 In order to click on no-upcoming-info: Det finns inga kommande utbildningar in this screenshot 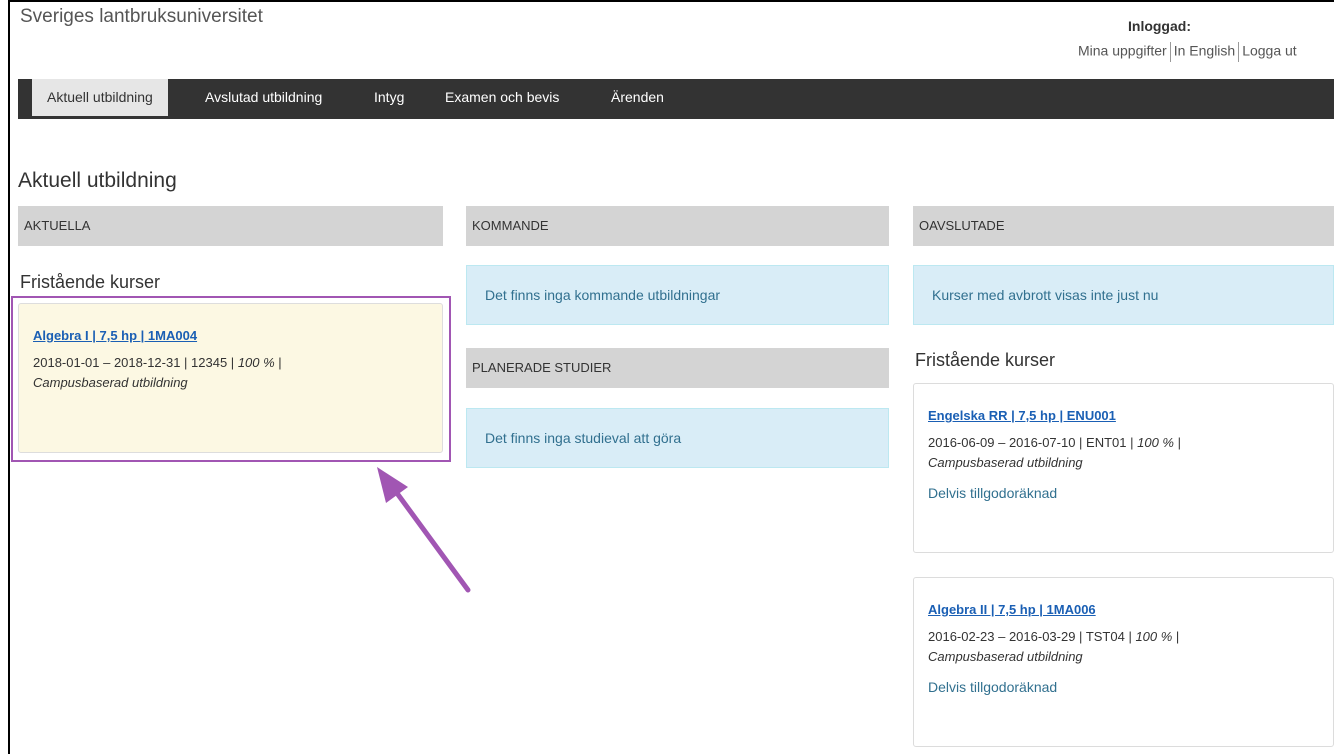, I will do `click(677, 295)`.